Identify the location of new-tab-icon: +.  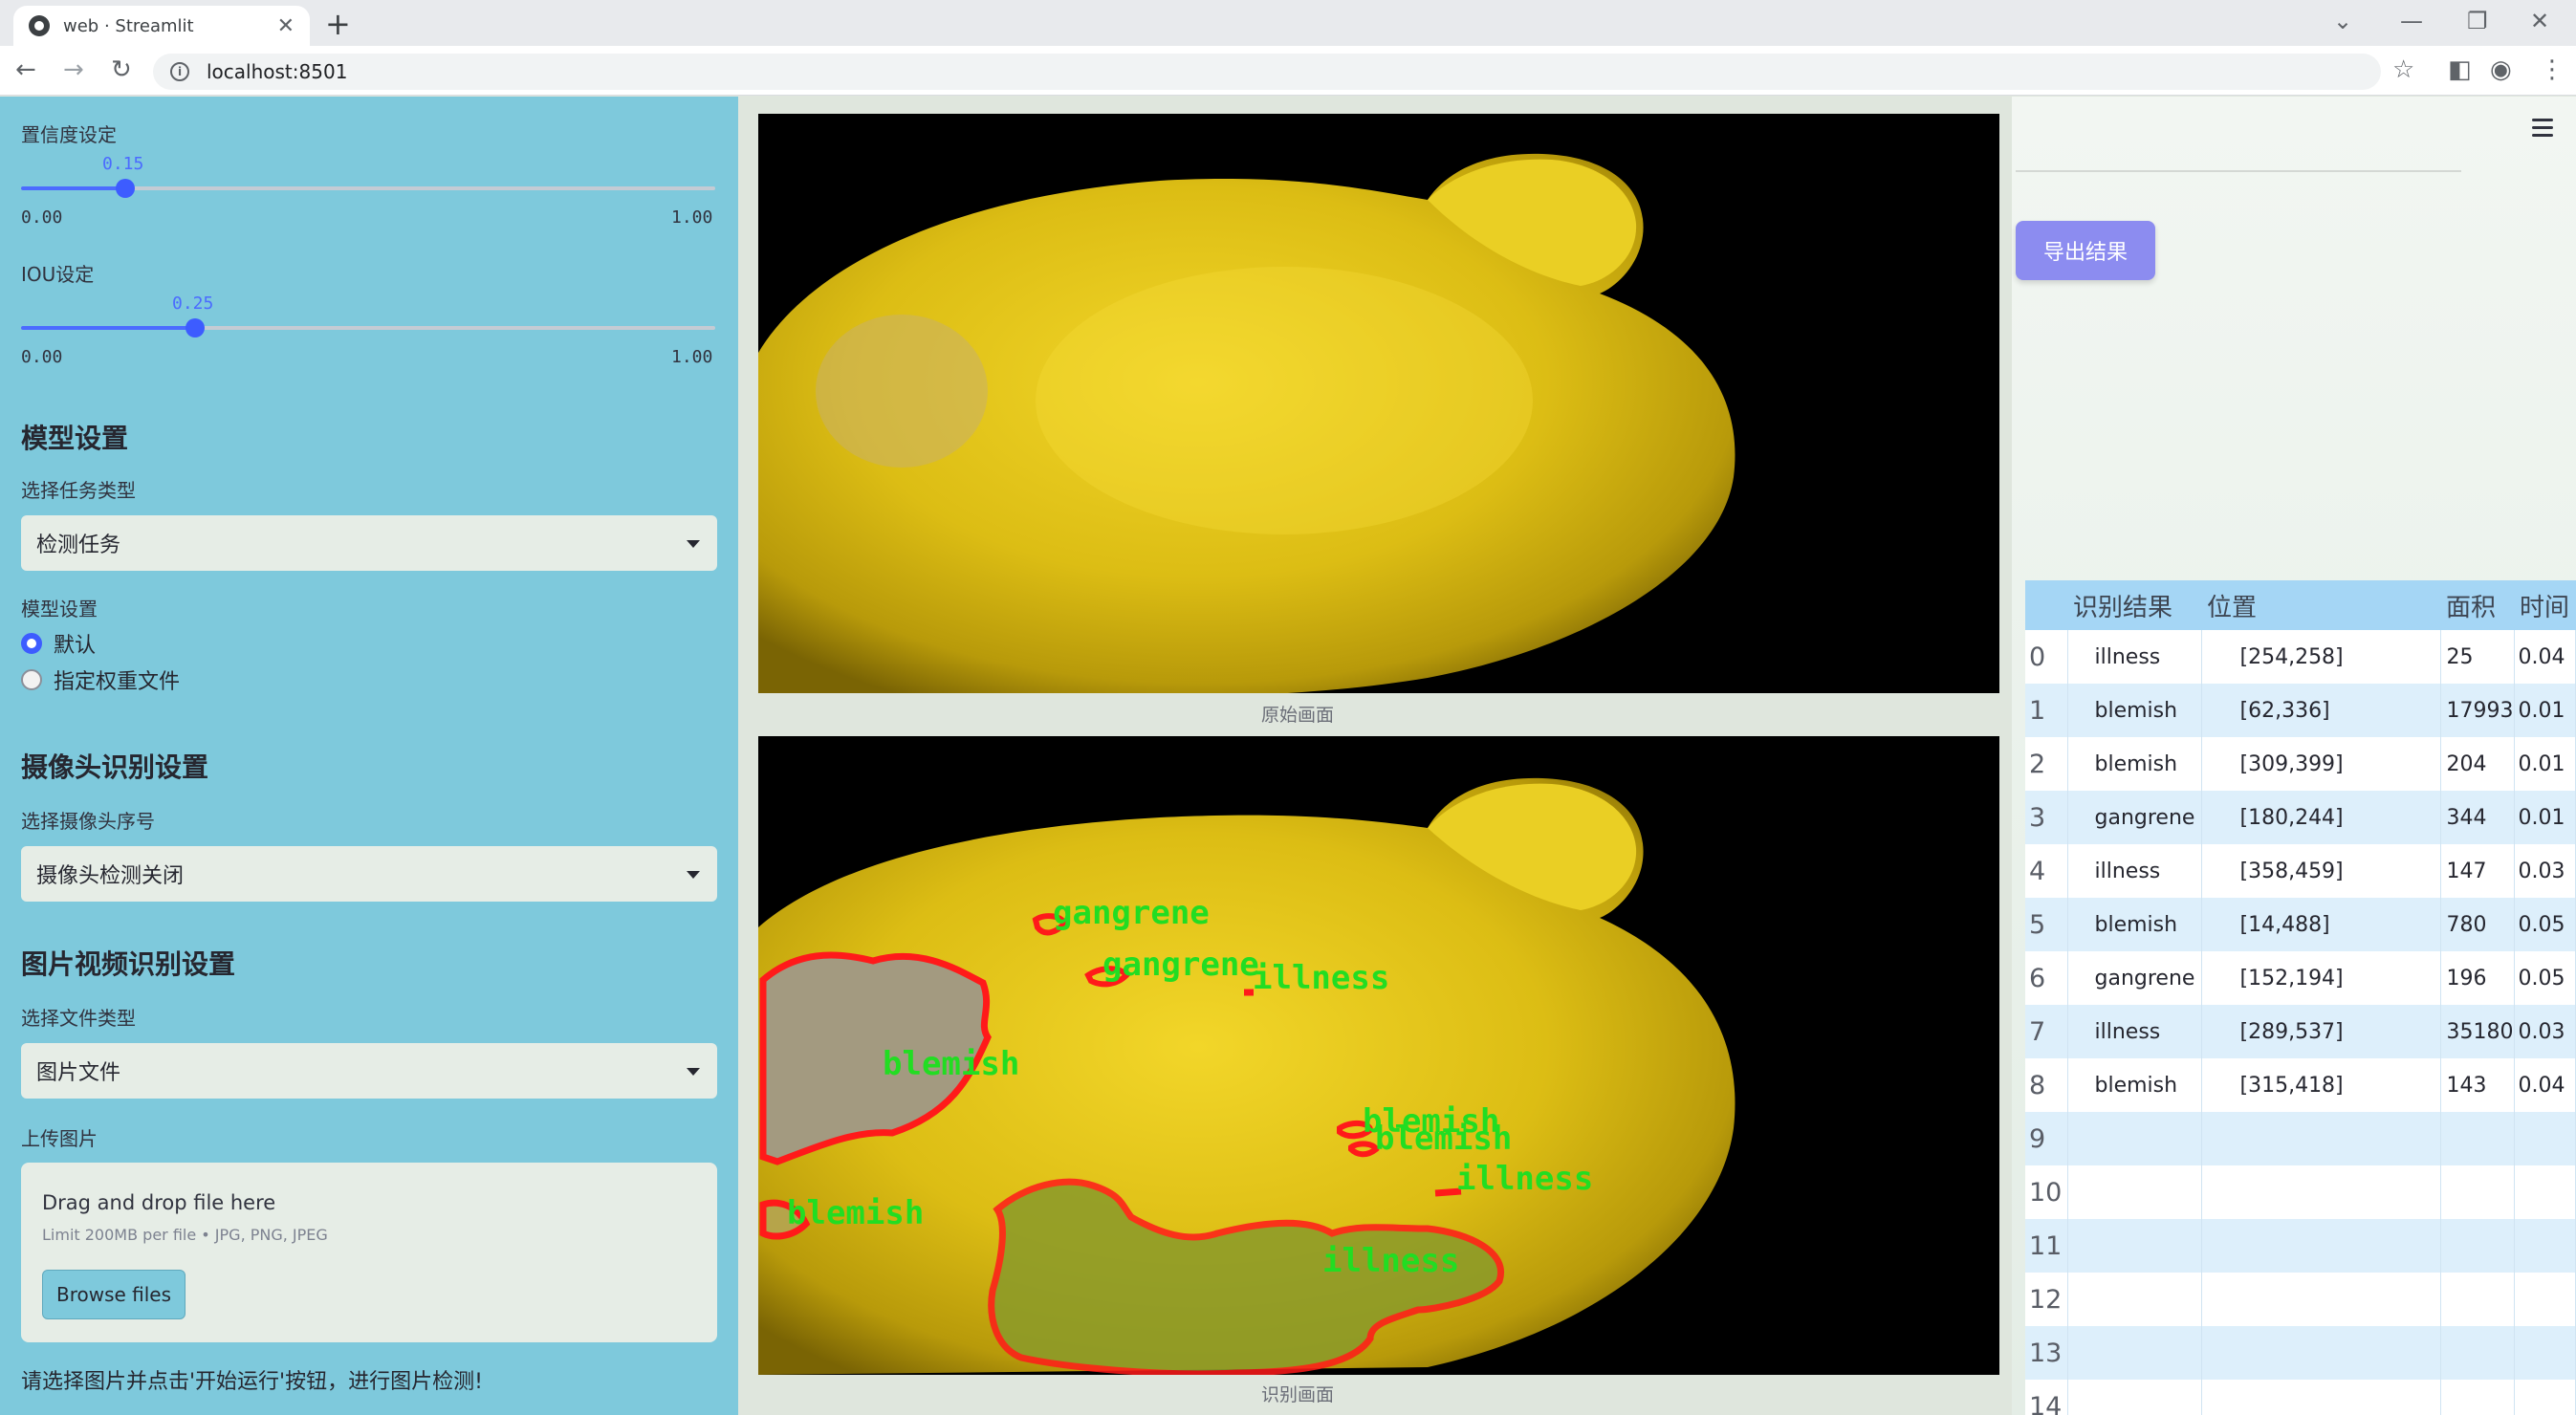
(338, 24).